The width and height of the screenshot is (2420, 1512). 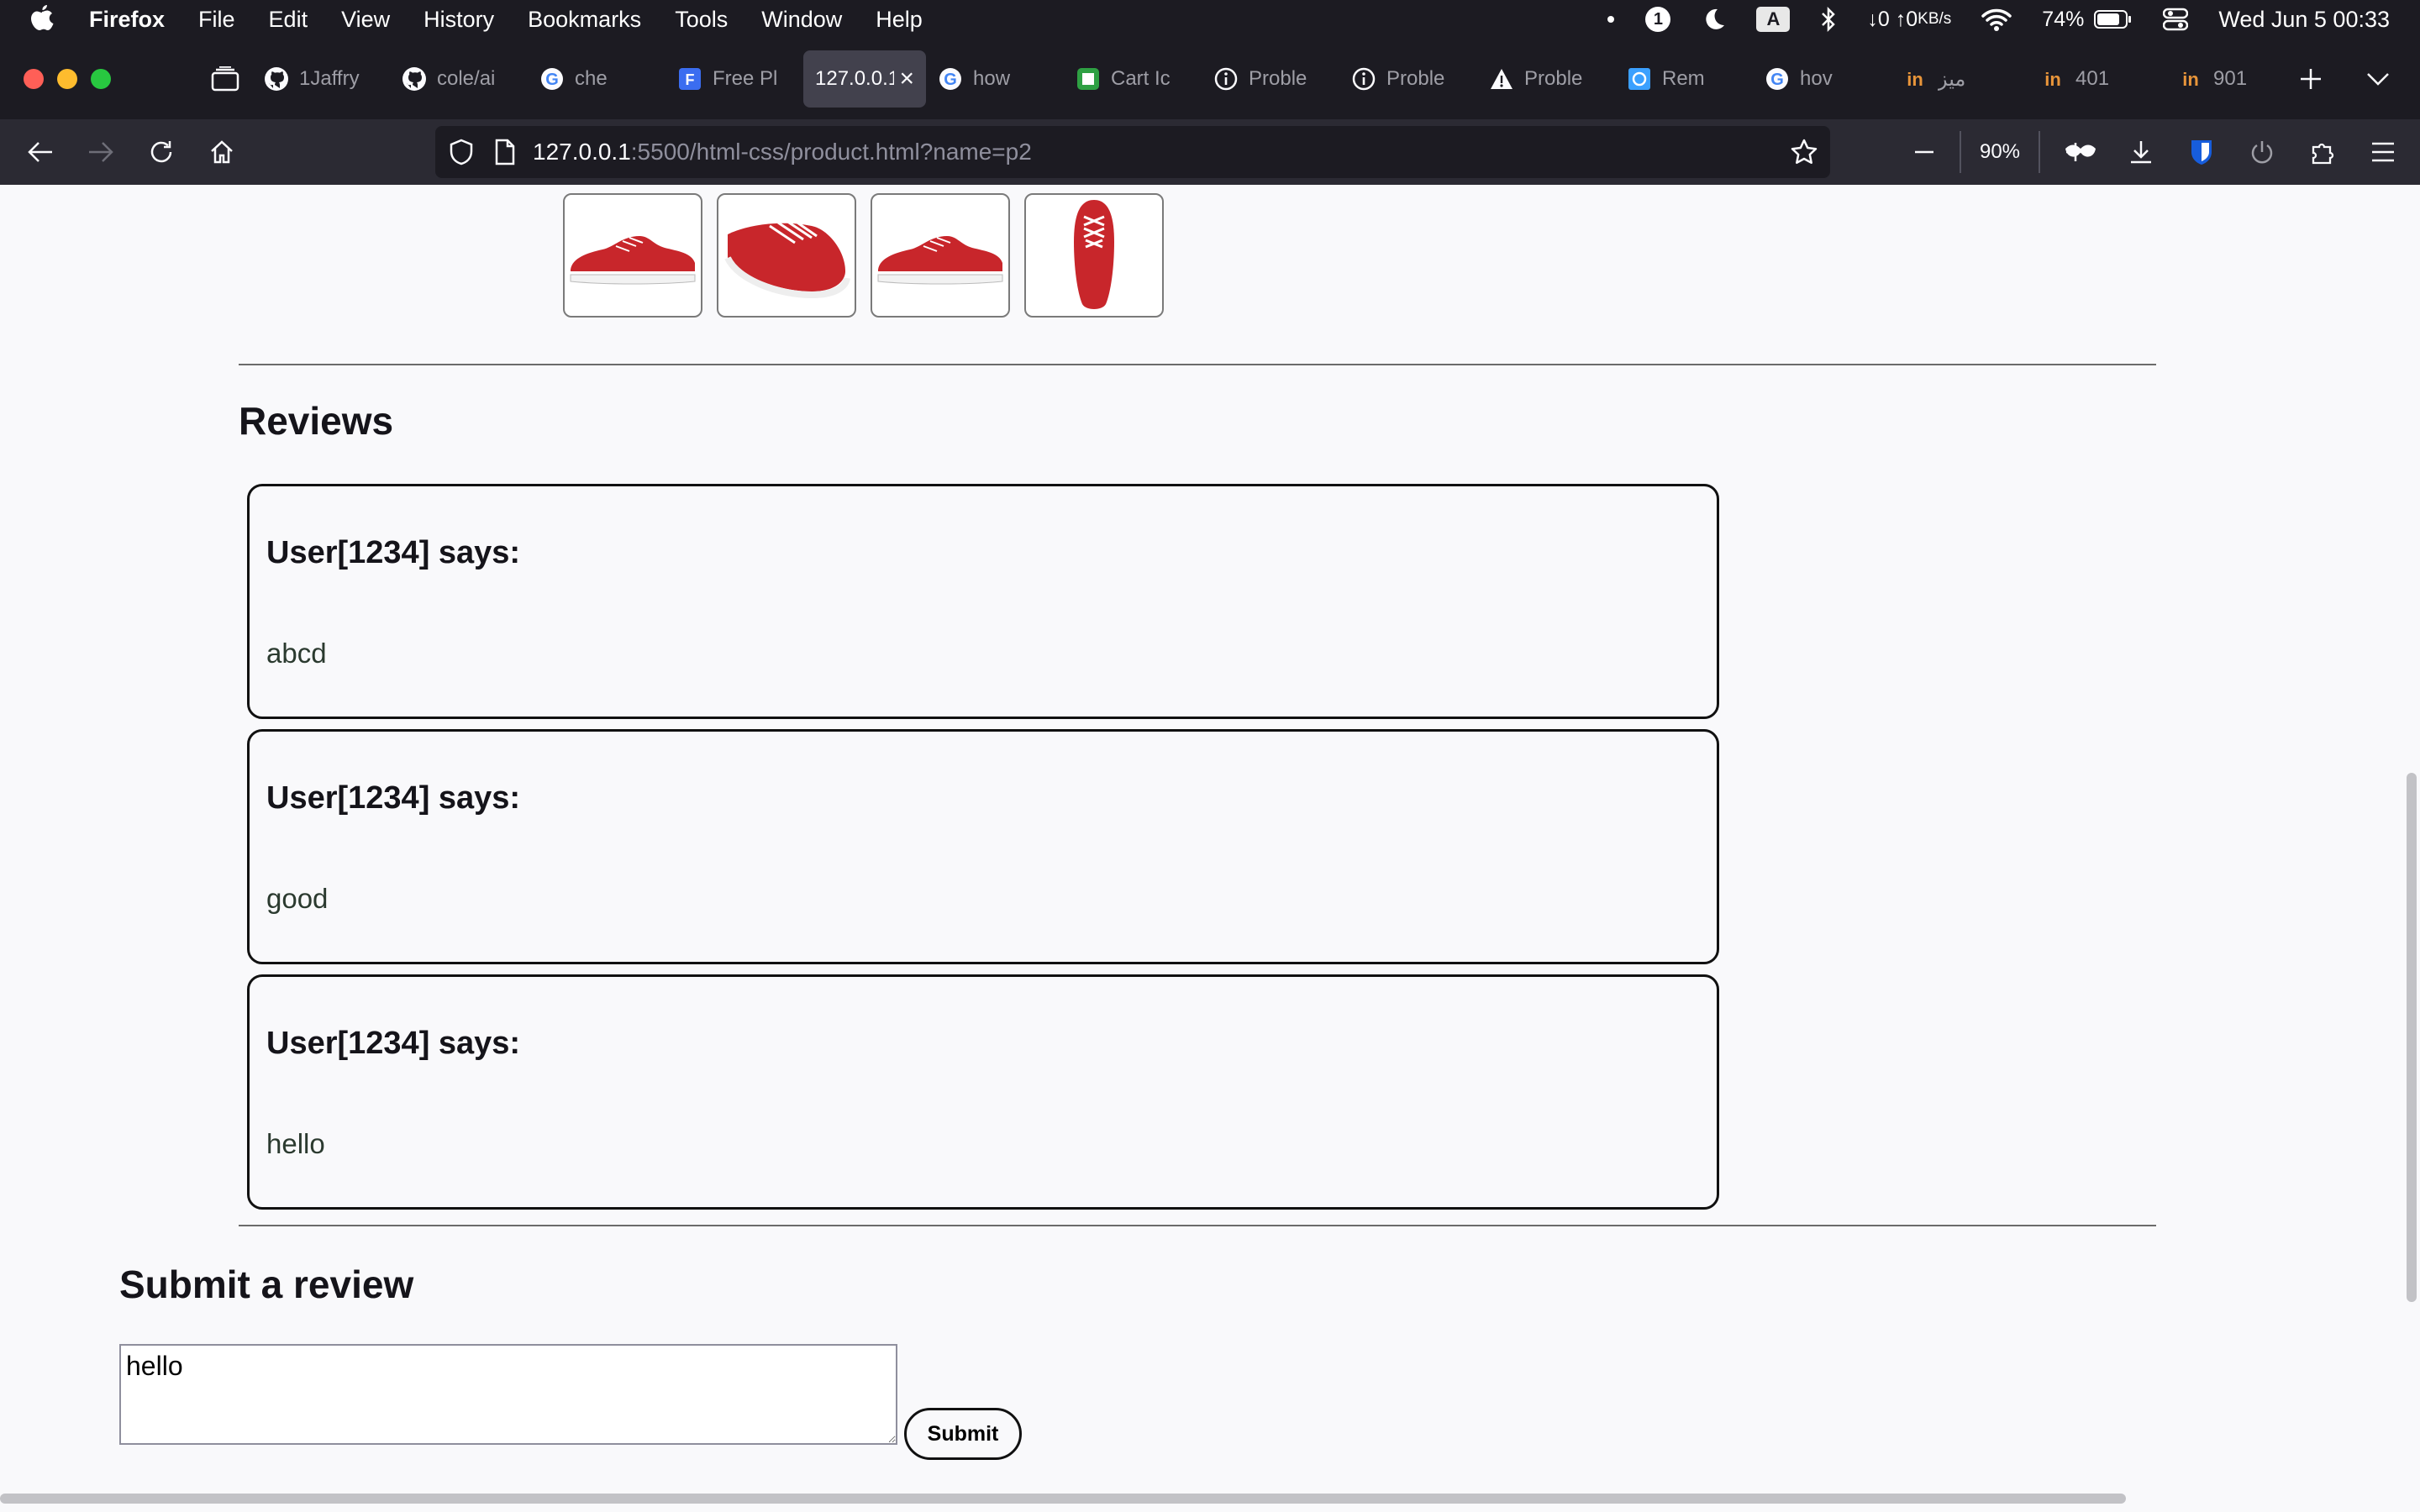 I want to click on review-card: User[1234] says: abcd, so click(x=983, y=601).